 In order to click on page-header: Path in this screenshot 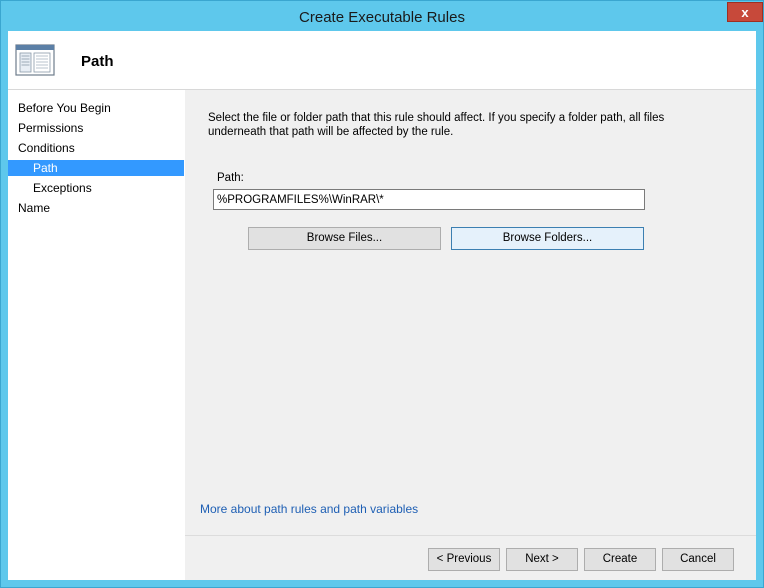, I will do `click(382, 60)`.